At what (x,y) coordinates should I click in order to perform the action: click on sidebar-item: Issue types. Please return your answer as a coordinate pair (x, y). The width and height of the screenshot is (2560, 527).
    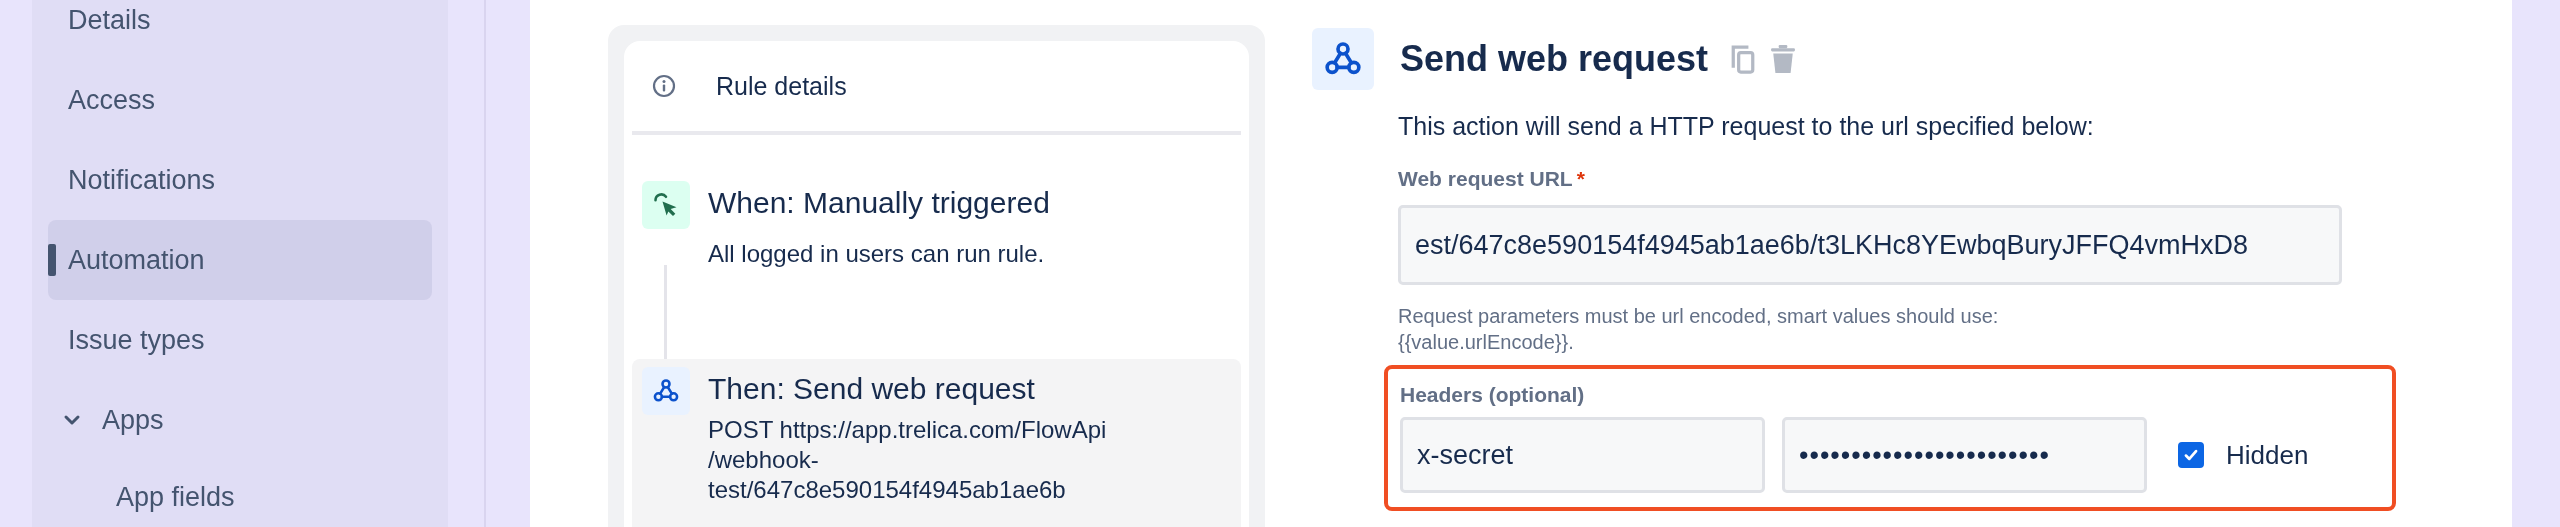
    Looking at the image, I should click on (240, 340).